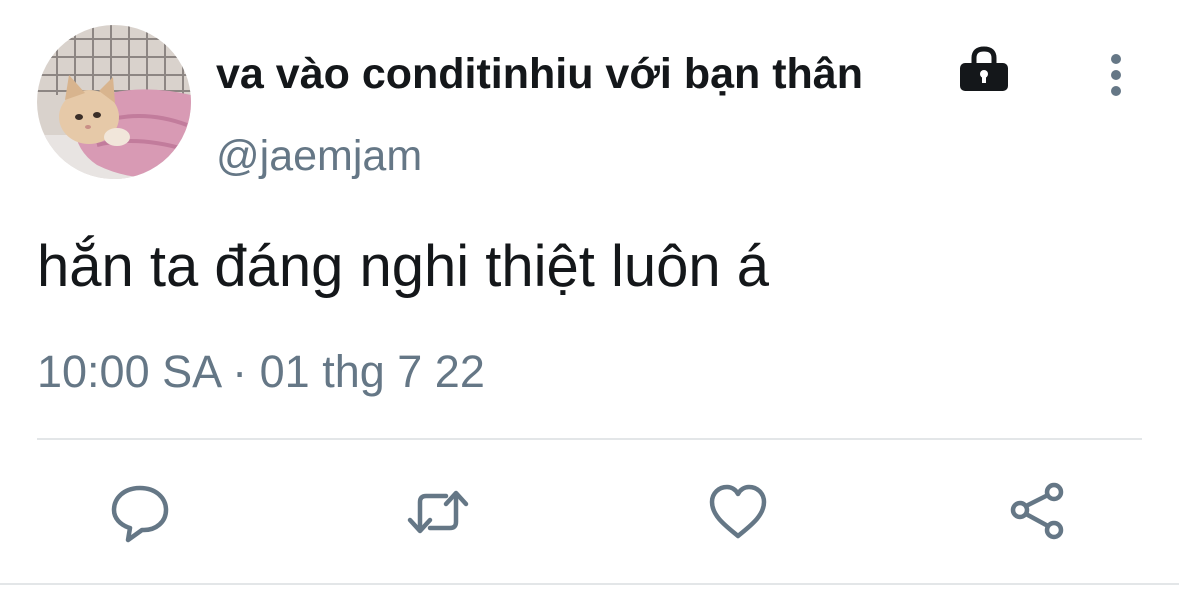  I want to click on reply-button, so click(140, 512).